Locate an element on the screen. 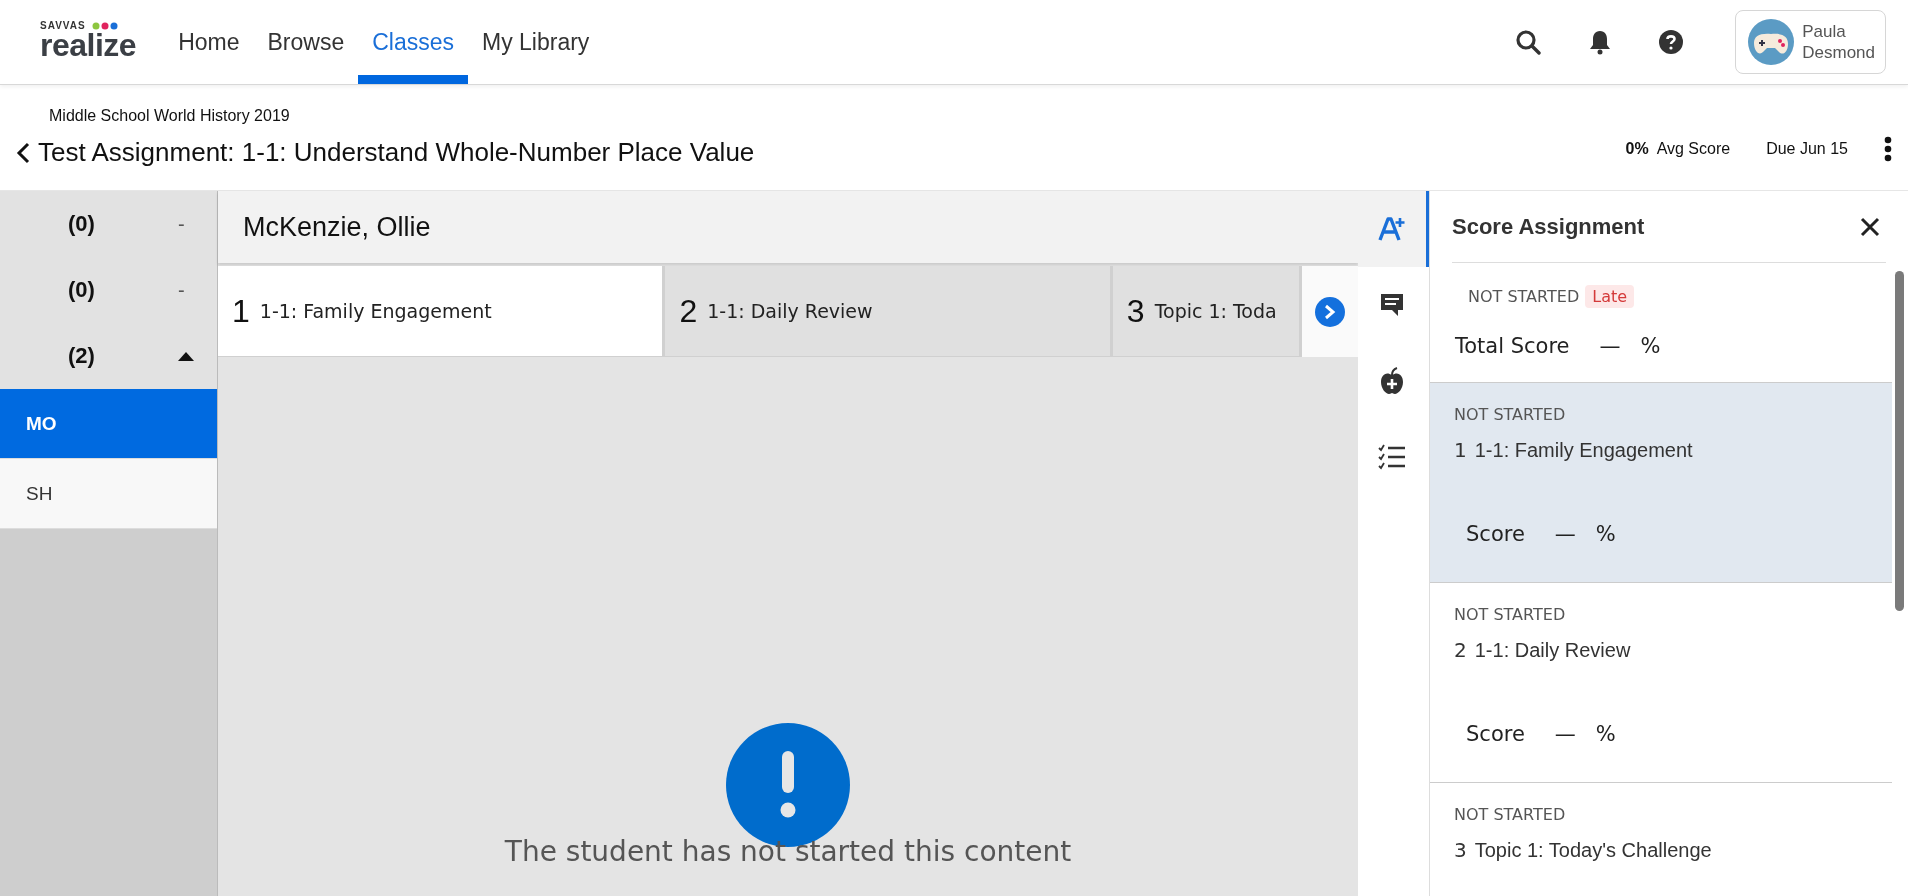 This screenshot has height=896, width=1908. group-count: (2) is located at coordinates (82, 356).